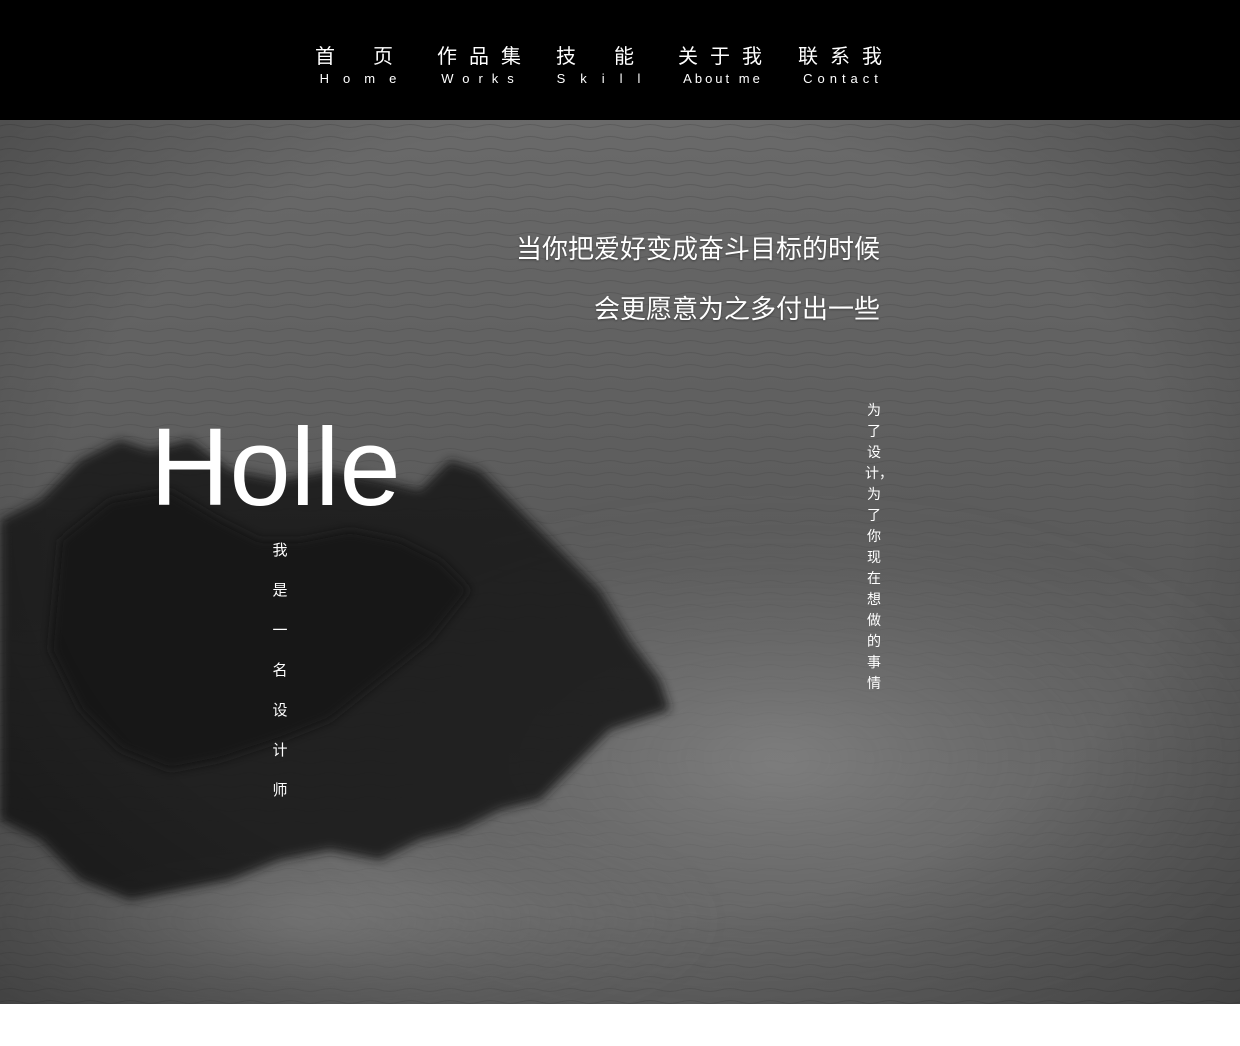 The width and height of the screenshot is (1240, 1046). I want to click on nav-item-contact: 联系我 Contact, so click(843, 65).